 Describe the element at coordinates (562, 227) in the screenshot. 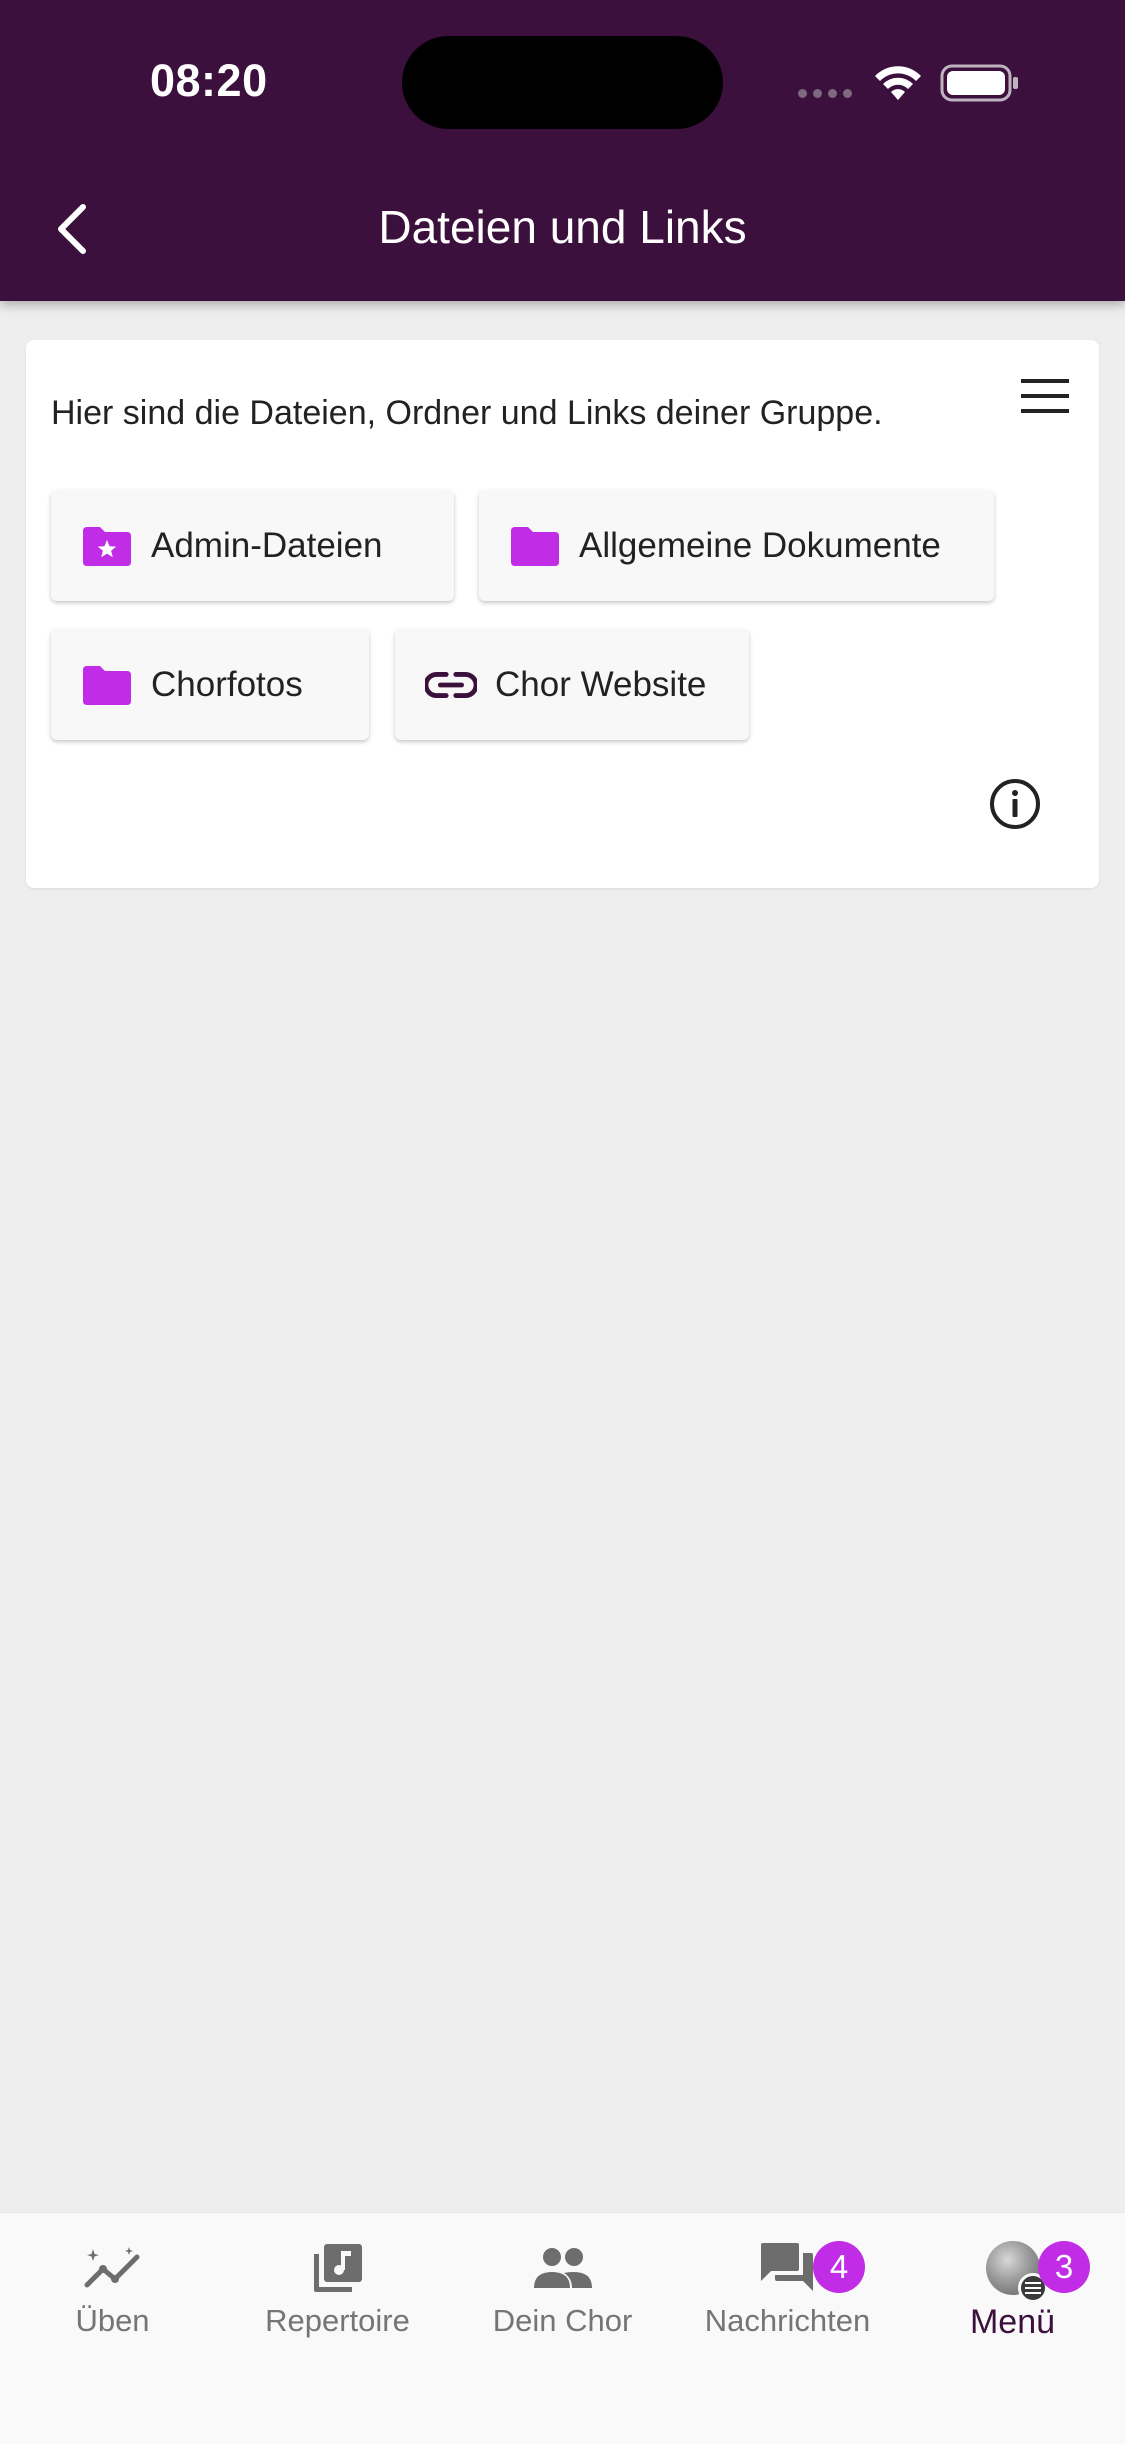

I see `page-title: Dateien und Links` at that location.